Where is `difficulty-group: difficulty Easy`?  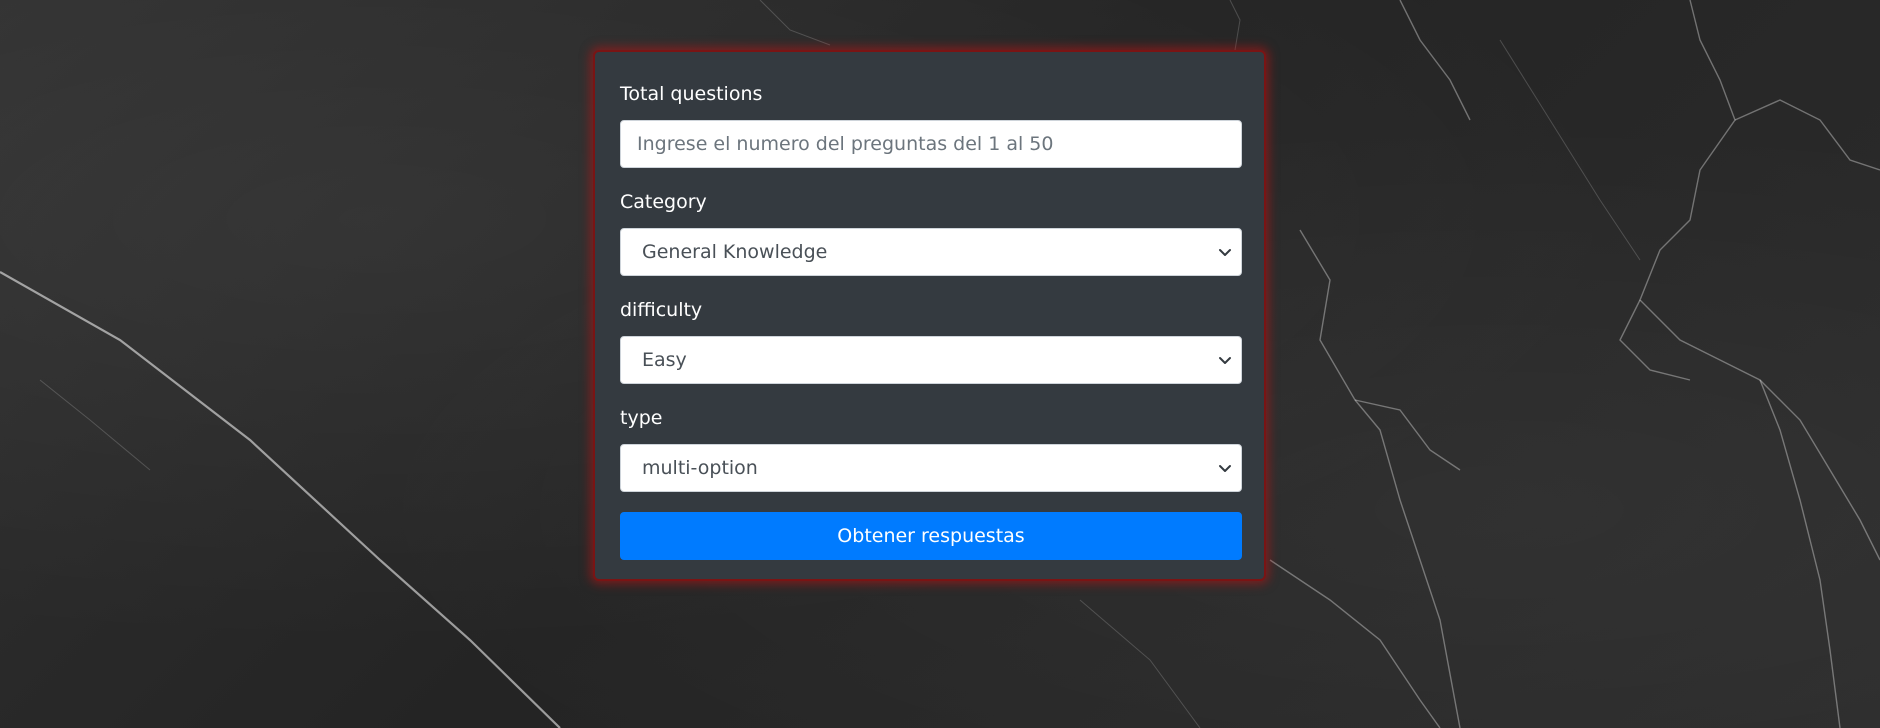
difficulty-group: difficulty Easy is located at coordinates (931, 340).